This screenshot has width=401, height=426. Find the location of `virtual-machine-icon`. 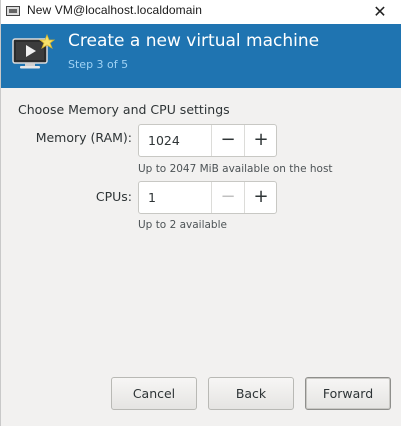

virtual-machine-icon is located at coordinates (33, 51).